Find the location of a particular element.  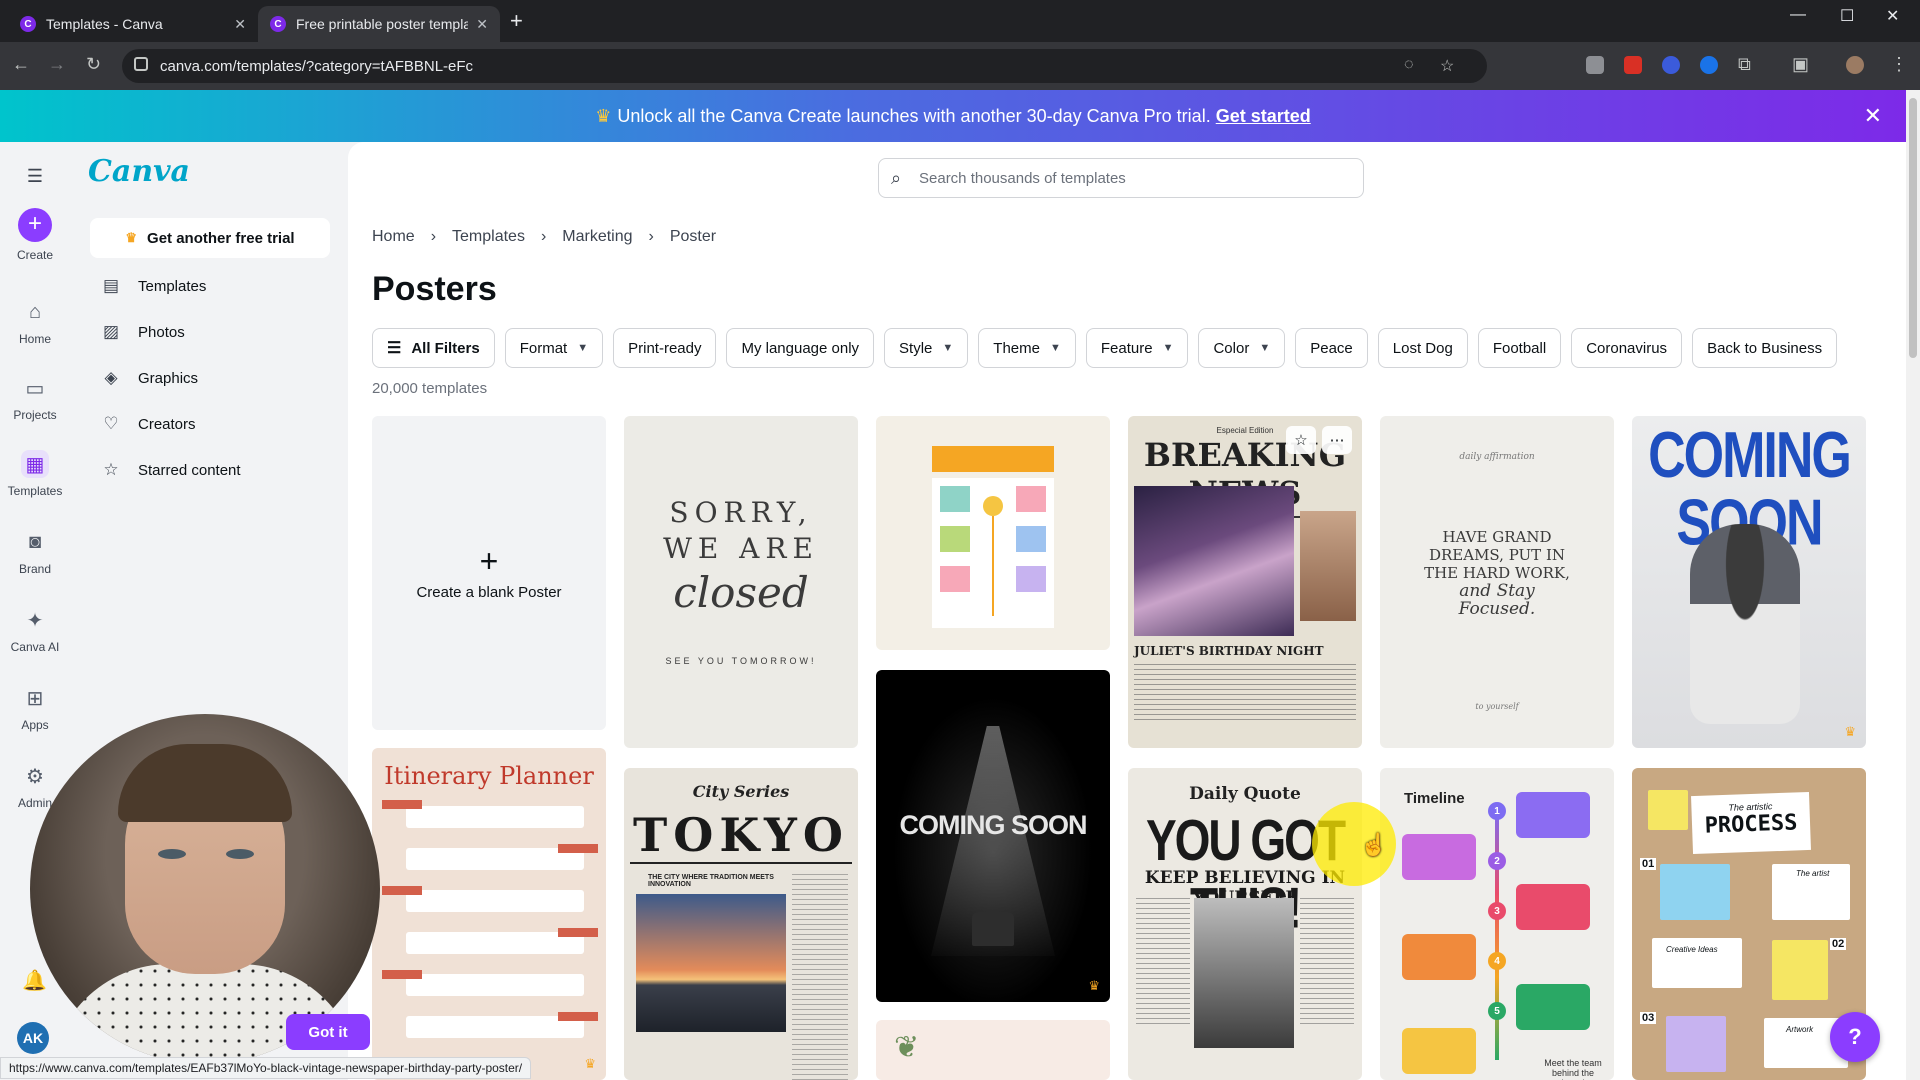

canva-logo: Canva is located at coordinates (139, 171).